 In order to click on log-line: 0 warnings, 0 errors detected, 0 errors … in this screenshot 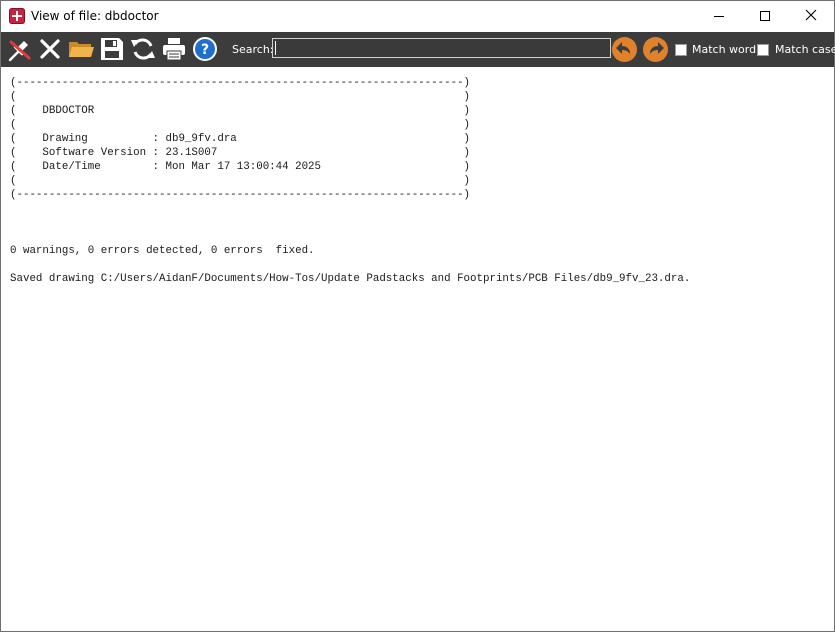, I will do `click(162, 251)`.